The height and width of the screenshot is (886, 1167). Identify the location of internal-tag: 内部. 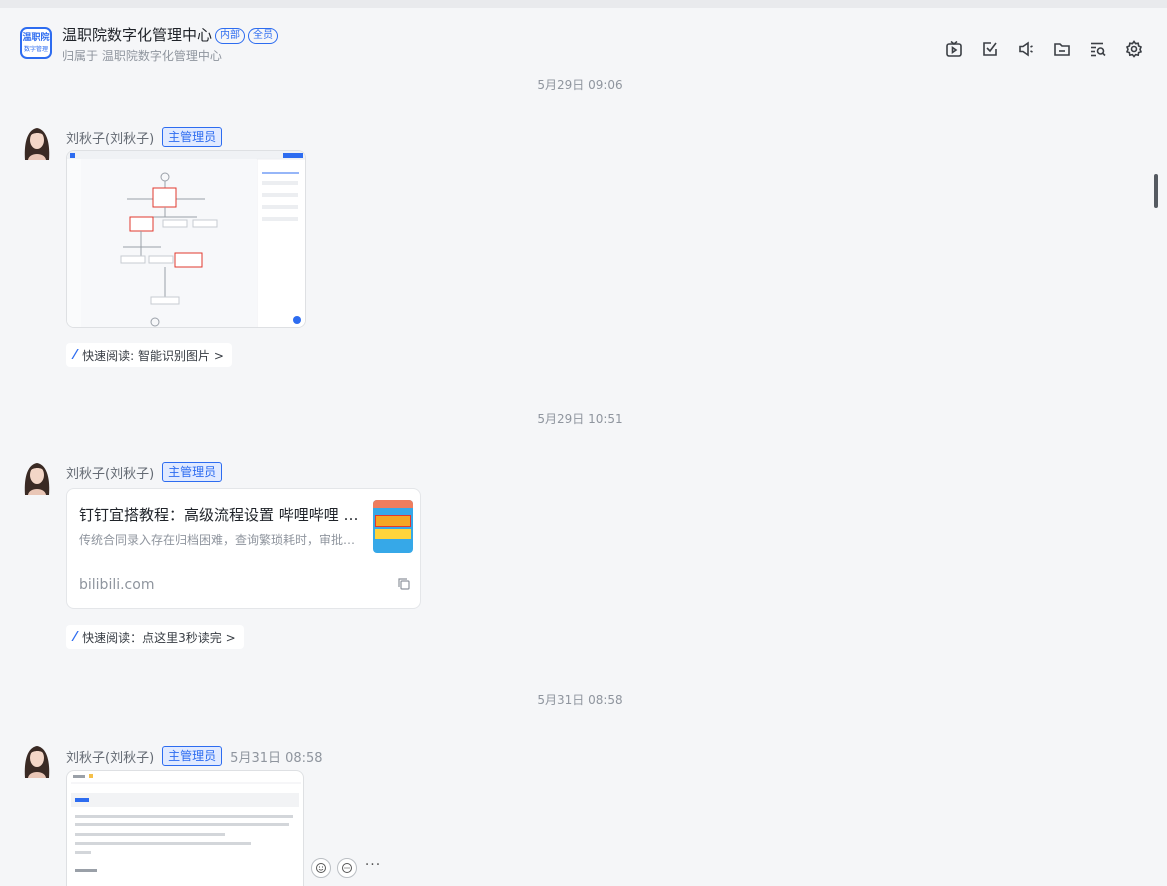
(230, 36).